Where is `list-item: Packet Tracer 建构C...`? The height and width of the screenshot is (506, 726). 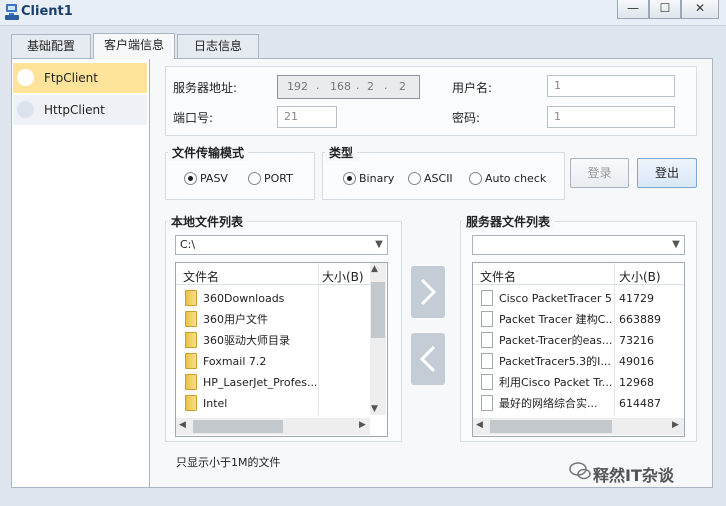
list-item: Packet Tracer 建构C... is located at coordinates (556, 319).